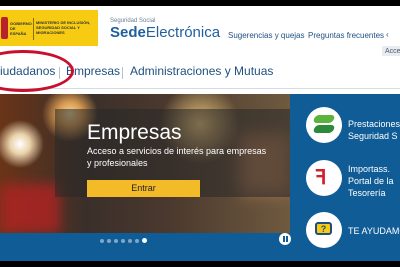 This screenshot has height=267, width=400. Describe the element at coordinates (374, 130) in the screenshot. I see `side-item-label: Prestaciones Seguridad S` at that location.